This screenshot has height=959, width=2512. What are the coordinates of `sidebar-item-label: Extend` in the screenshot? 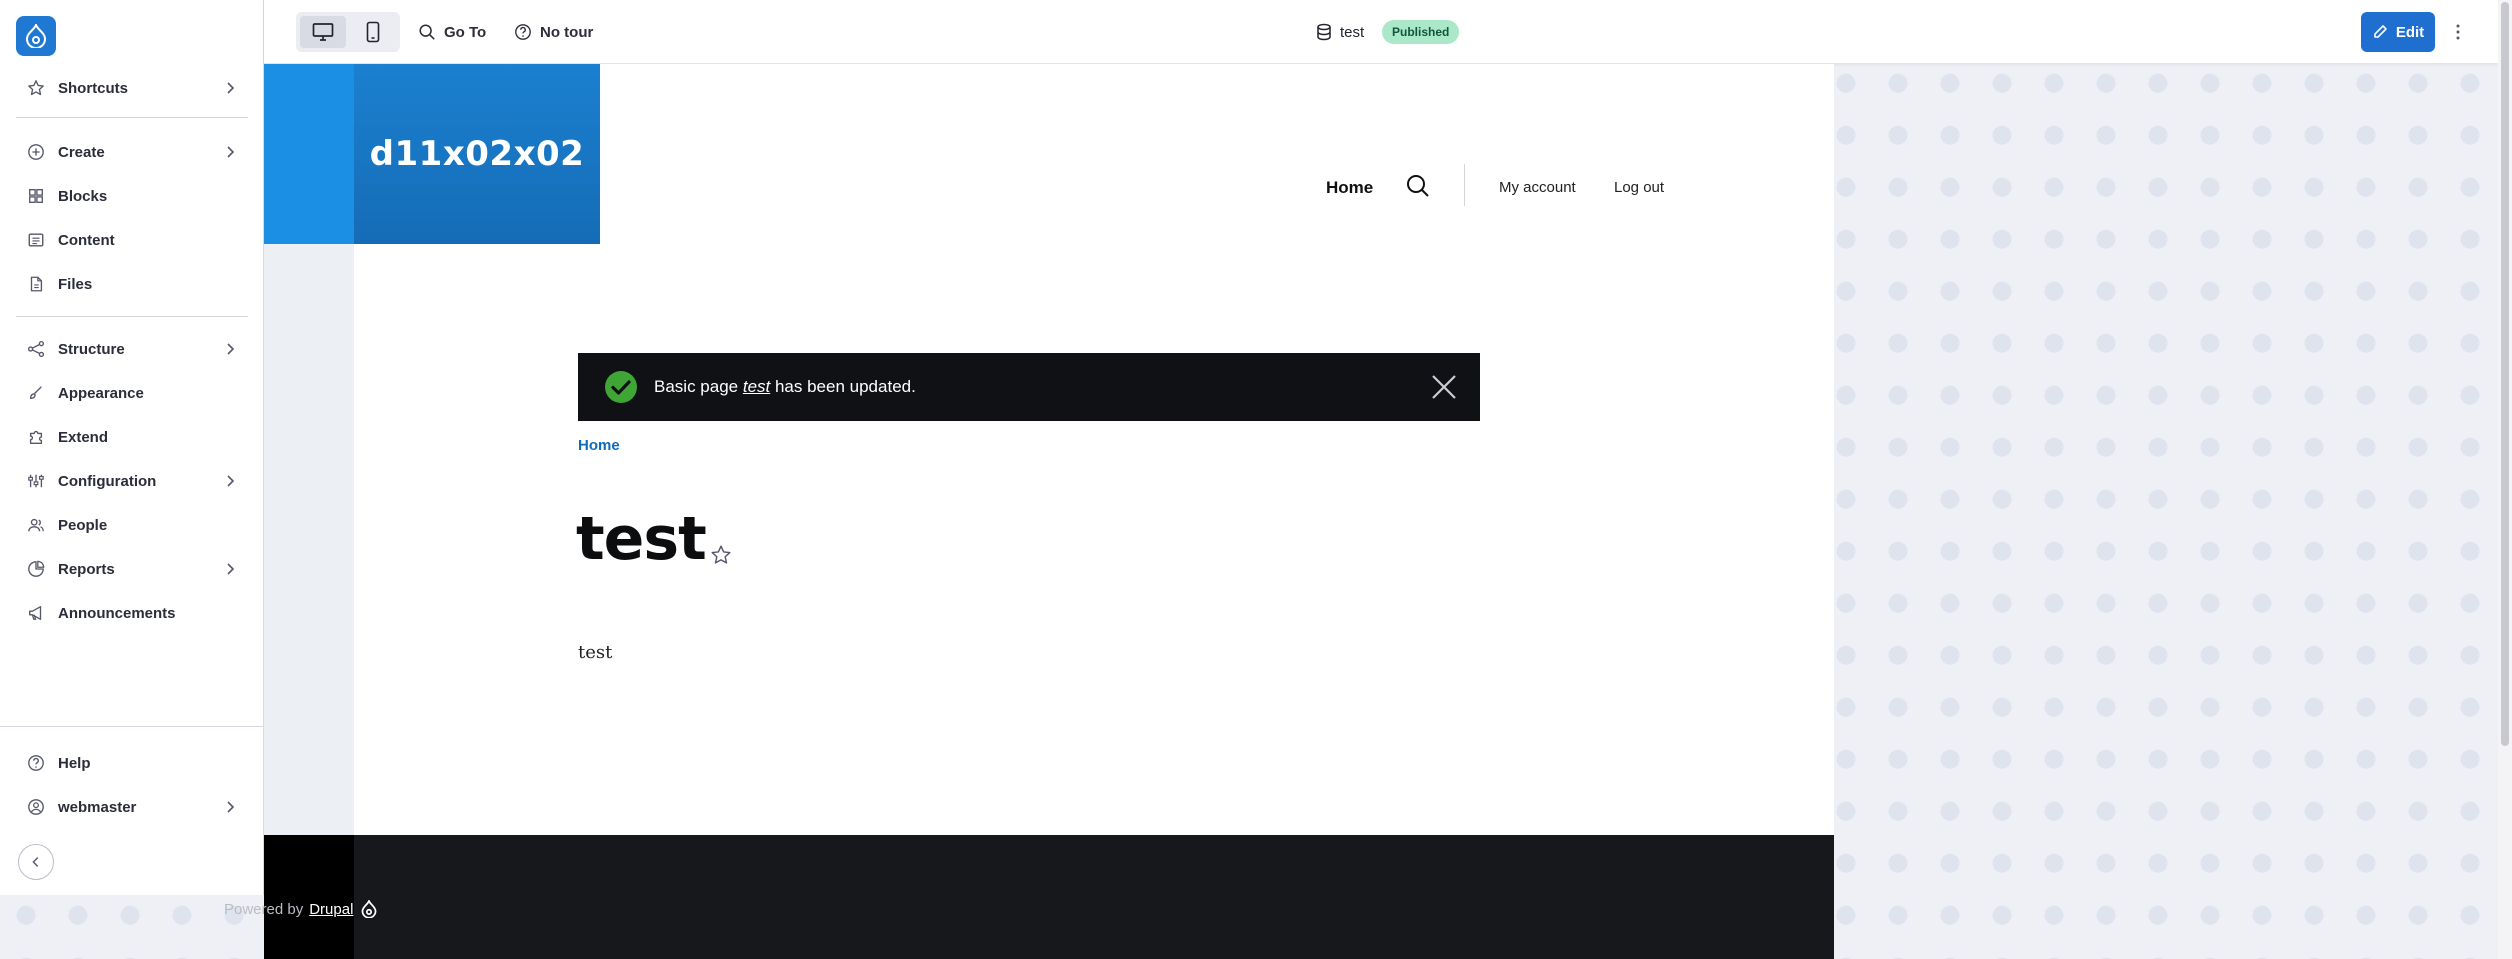 It's located at (83, 437).